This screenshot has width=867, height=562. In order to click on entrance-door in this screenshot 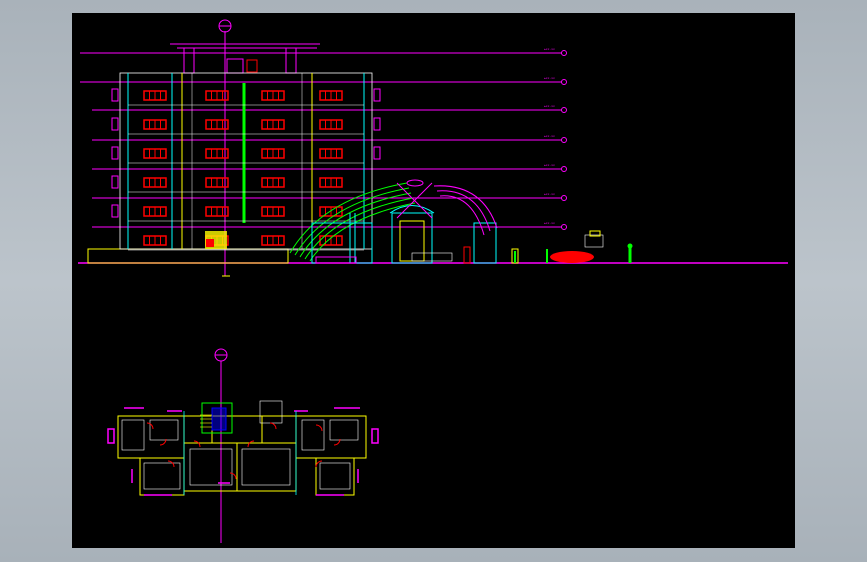, I will do `click(210, 243)`.